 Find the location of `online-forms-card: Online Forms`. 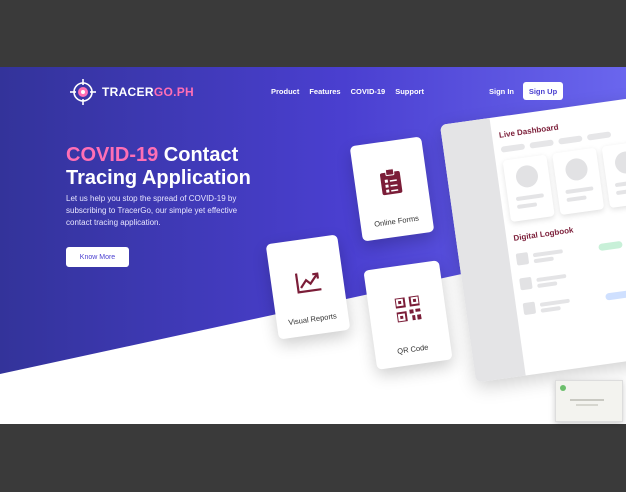

online-forms-card: Online Forms is located at coordinates (392, 189).